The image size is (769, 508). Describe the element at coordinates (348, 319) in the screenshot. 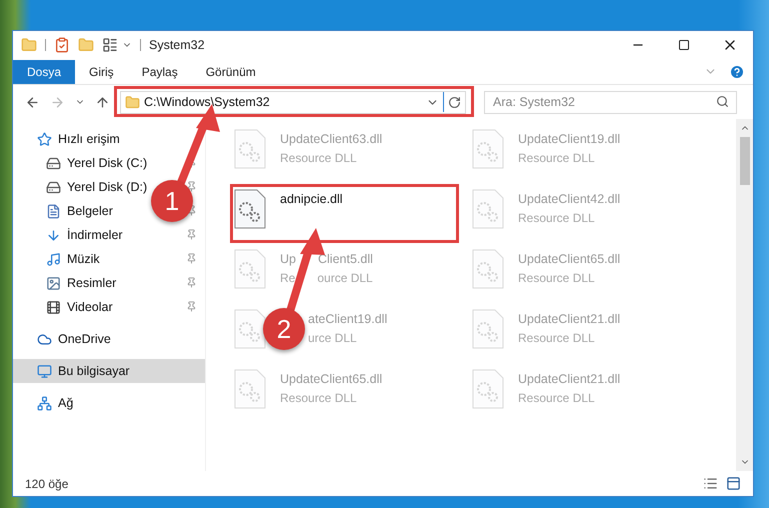

I see `file-name: ateClient19.dll` at that location.